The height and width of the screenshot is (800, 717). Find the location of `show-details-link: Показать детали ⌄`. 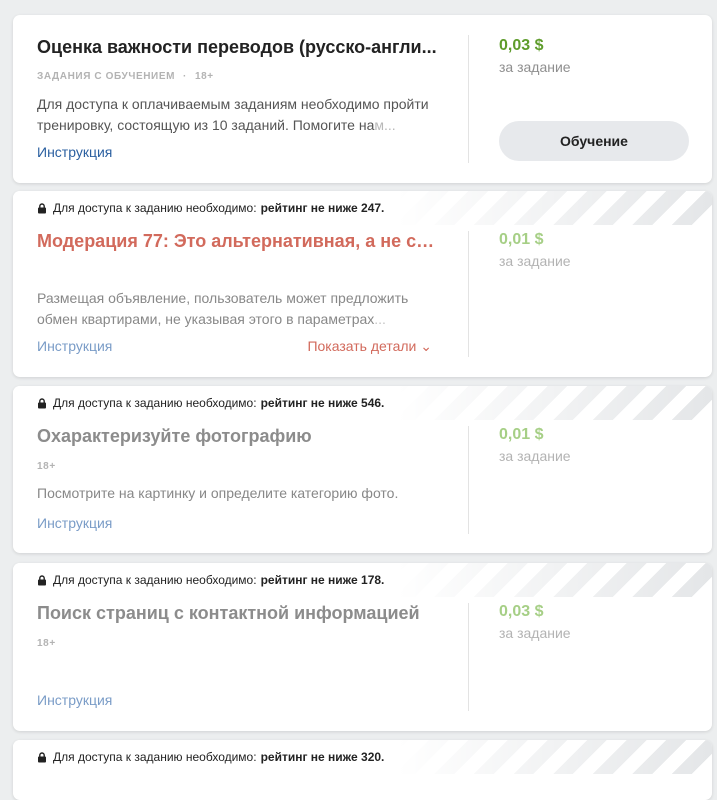

show-details-link: Показать детали ⌄ is located at coordinates (369, 346).